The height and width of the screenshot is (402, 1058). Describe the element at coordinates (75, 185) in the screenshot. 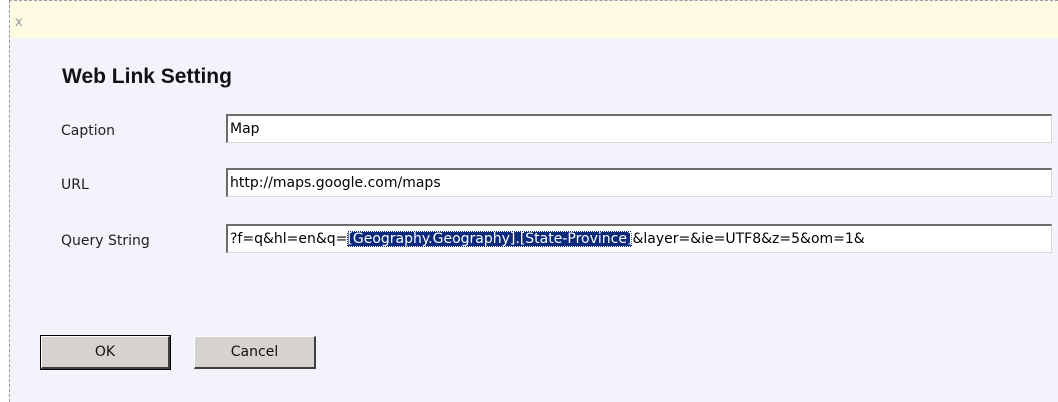

I see `url-label: URL` at that location.